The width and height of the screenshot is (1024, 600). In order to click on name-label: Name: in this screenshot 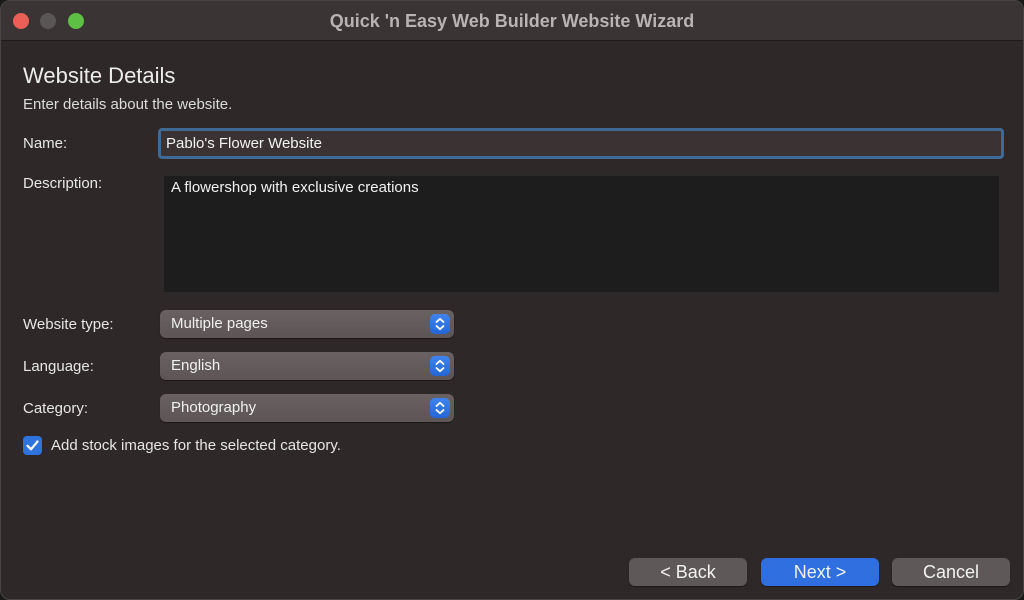, I will do `click(45, 143)`.